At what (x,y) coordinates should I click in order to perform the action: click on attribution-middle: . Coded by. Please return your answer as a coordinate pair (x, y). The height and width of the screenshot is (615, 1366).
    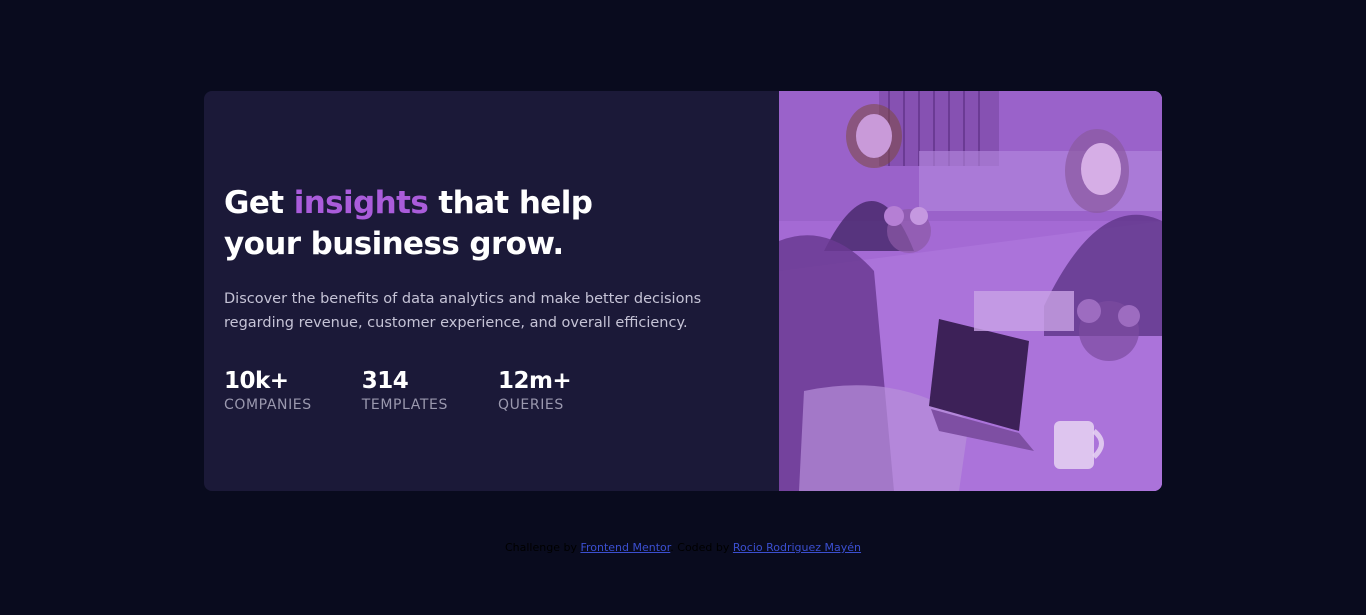
    Looking at the image, I should click on (701, 547).